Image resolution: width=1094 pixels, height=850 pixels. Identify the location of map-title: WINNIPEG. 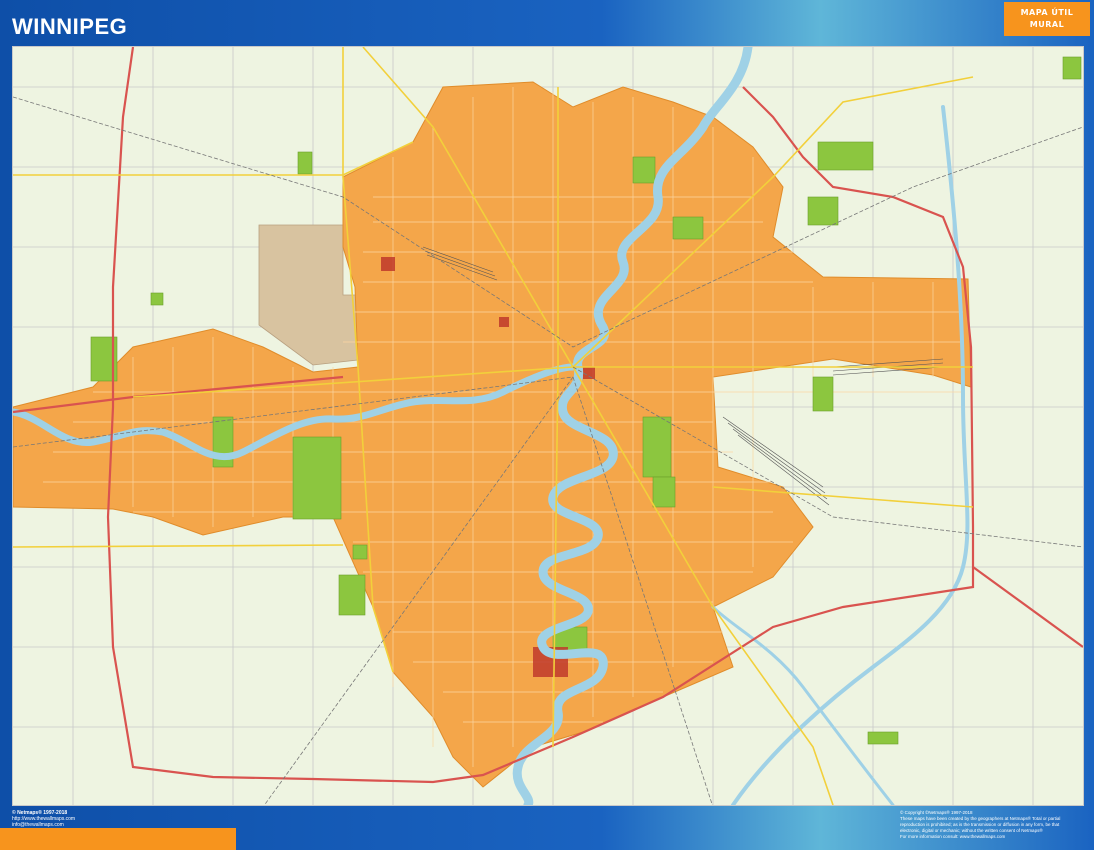
(70, 26).